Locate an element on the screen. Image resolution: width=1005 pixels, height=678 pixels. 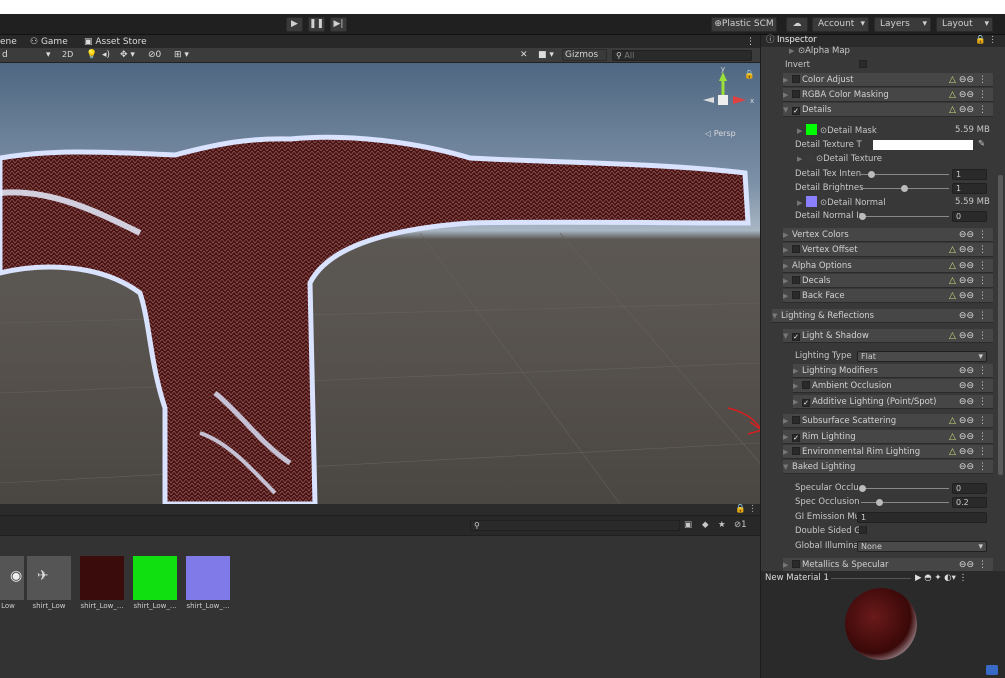
draw-mode-dropdown: d is located at coordinates (5, 55).